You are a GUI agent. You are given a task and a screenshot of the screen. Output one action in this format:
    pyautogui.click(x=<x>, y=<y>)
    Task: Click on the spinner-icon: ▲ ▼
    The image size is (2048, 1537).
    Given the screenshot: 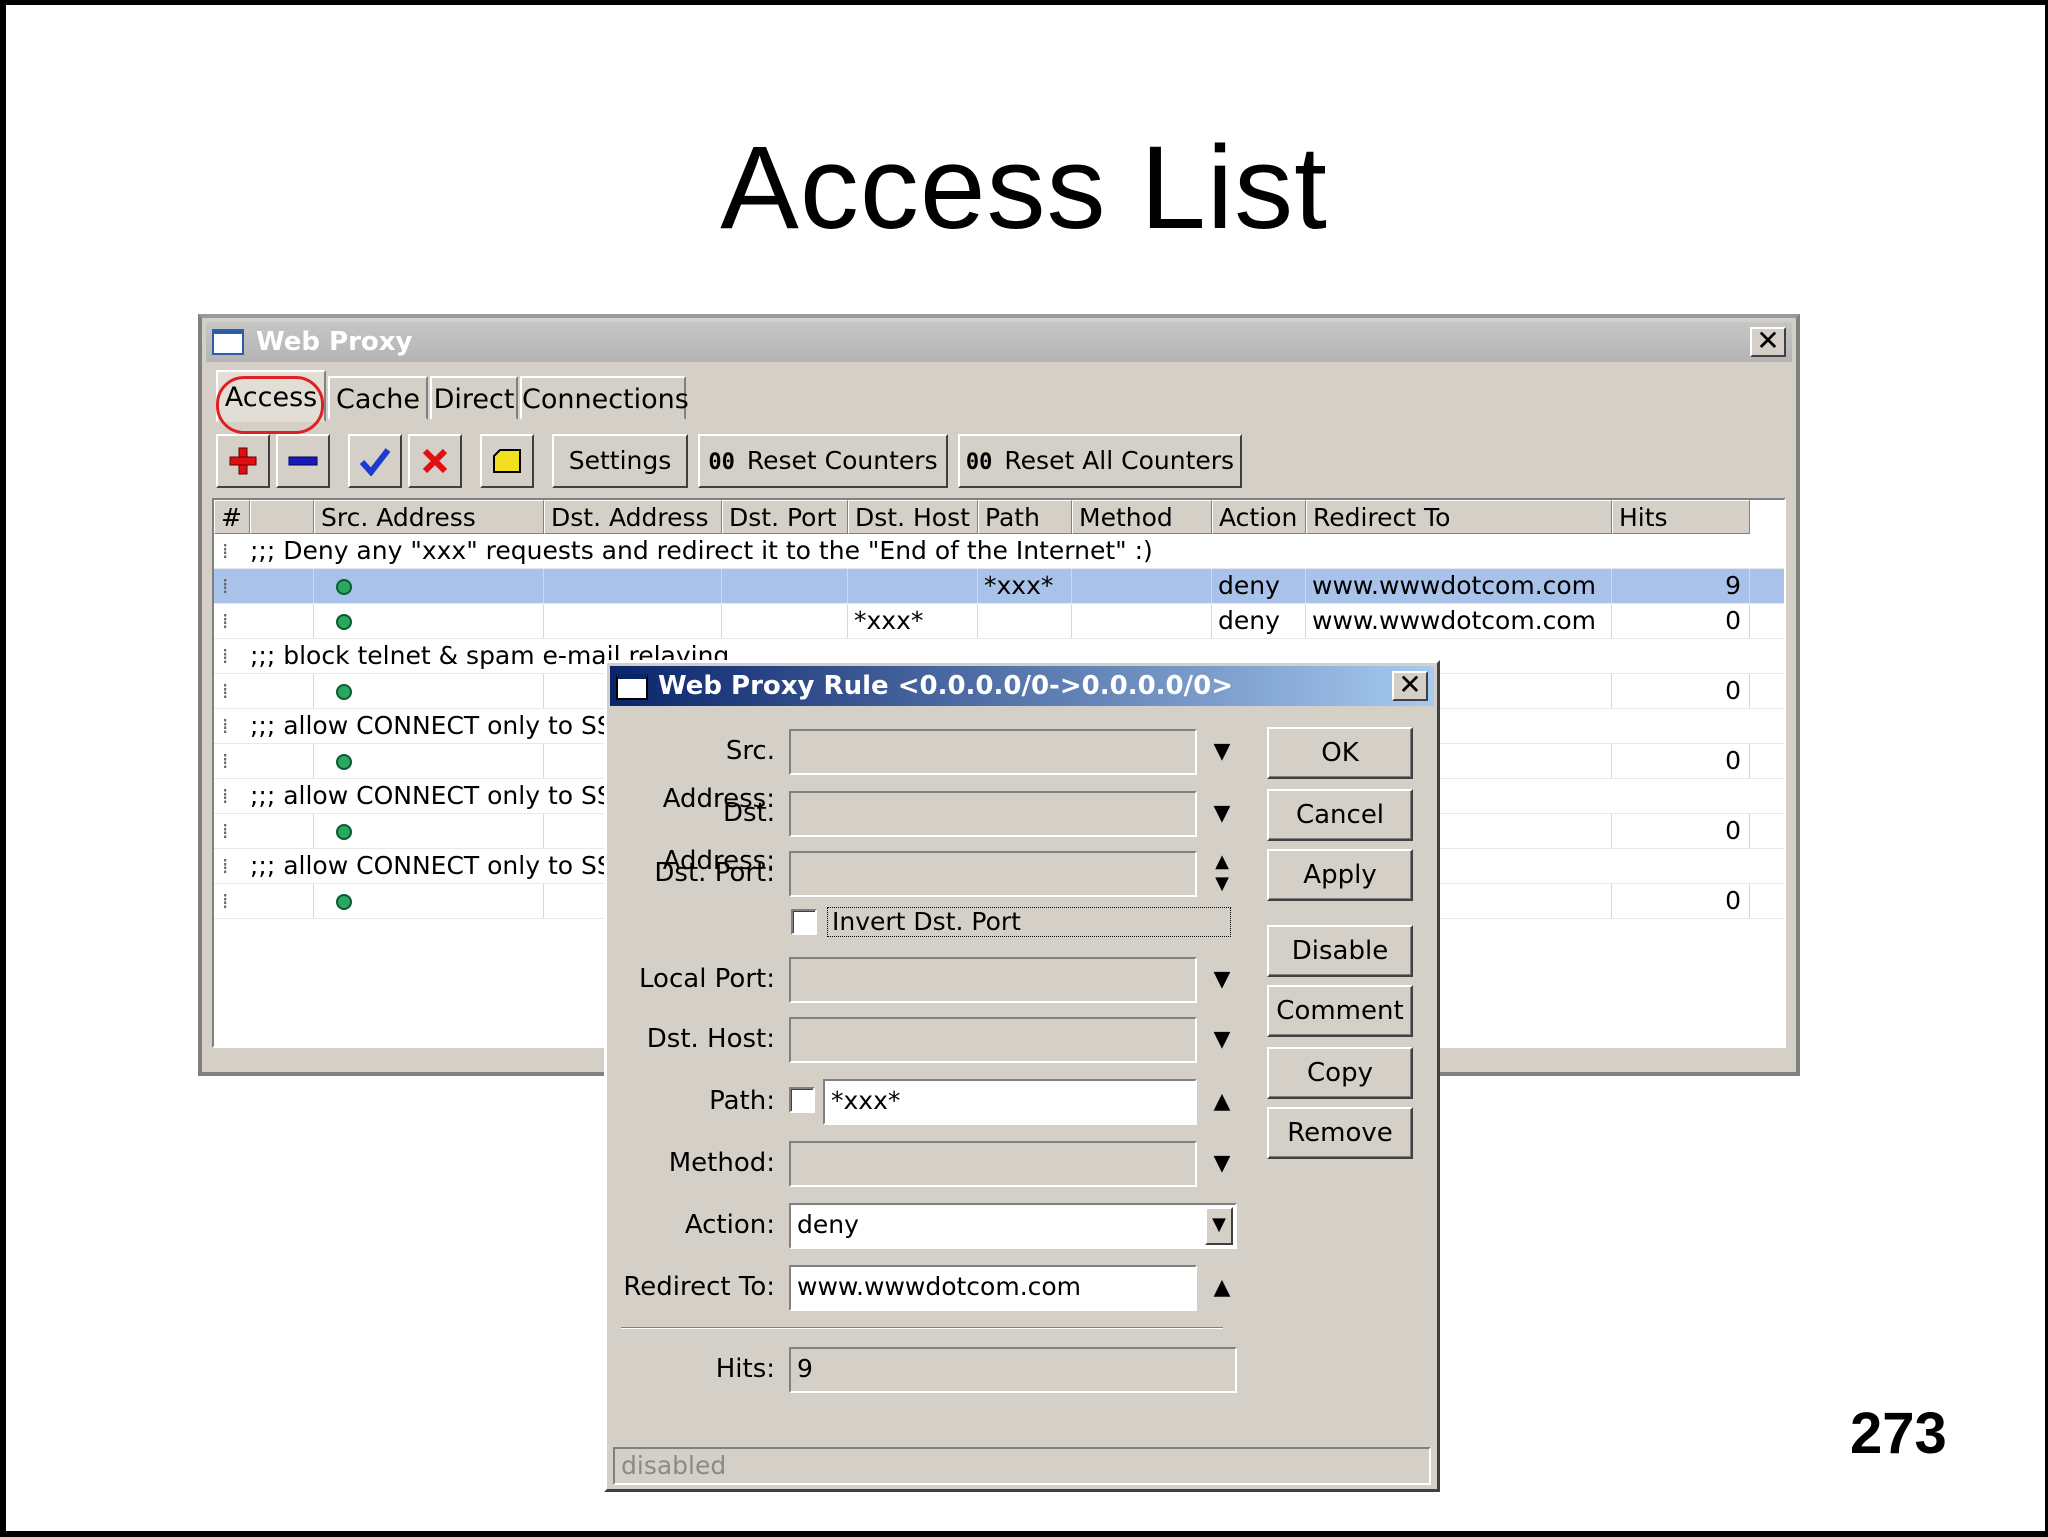 What is the action you would take?
    pyautogui.click(x=1222, y=874)
    